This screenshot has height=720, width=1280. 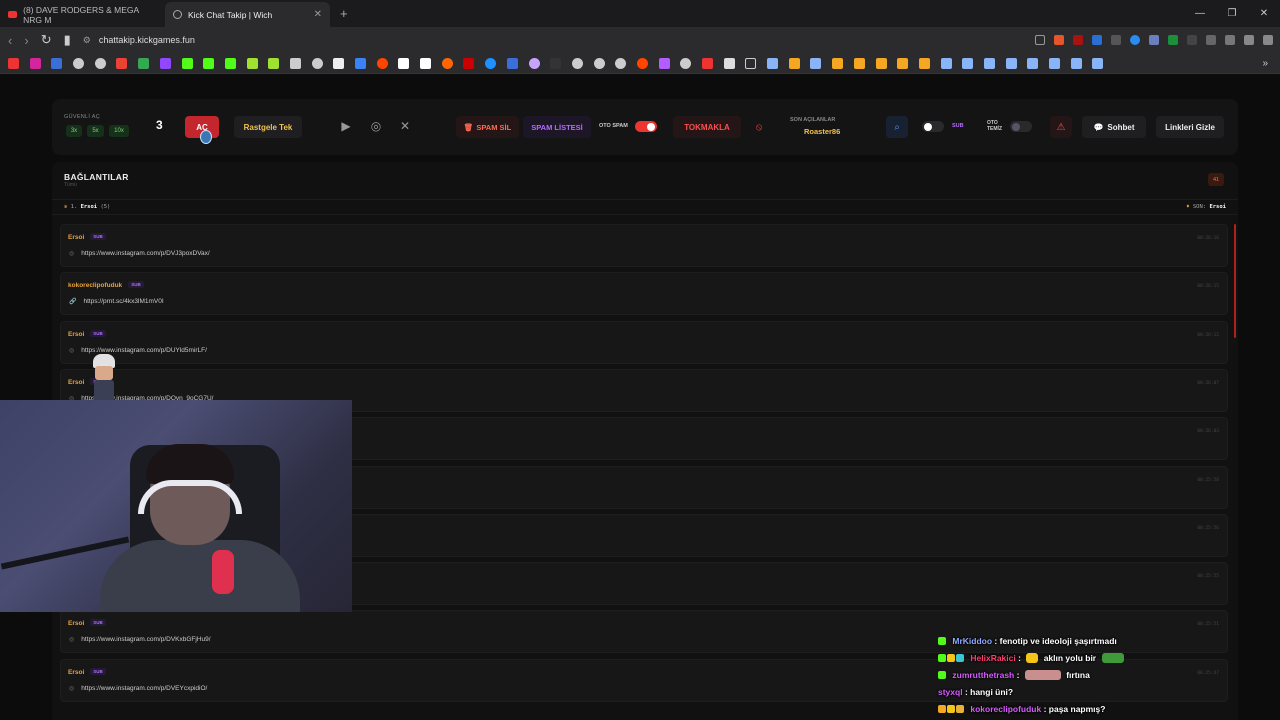 I want to click on close-tab-icon: ✕, so click(x=318, y=14).